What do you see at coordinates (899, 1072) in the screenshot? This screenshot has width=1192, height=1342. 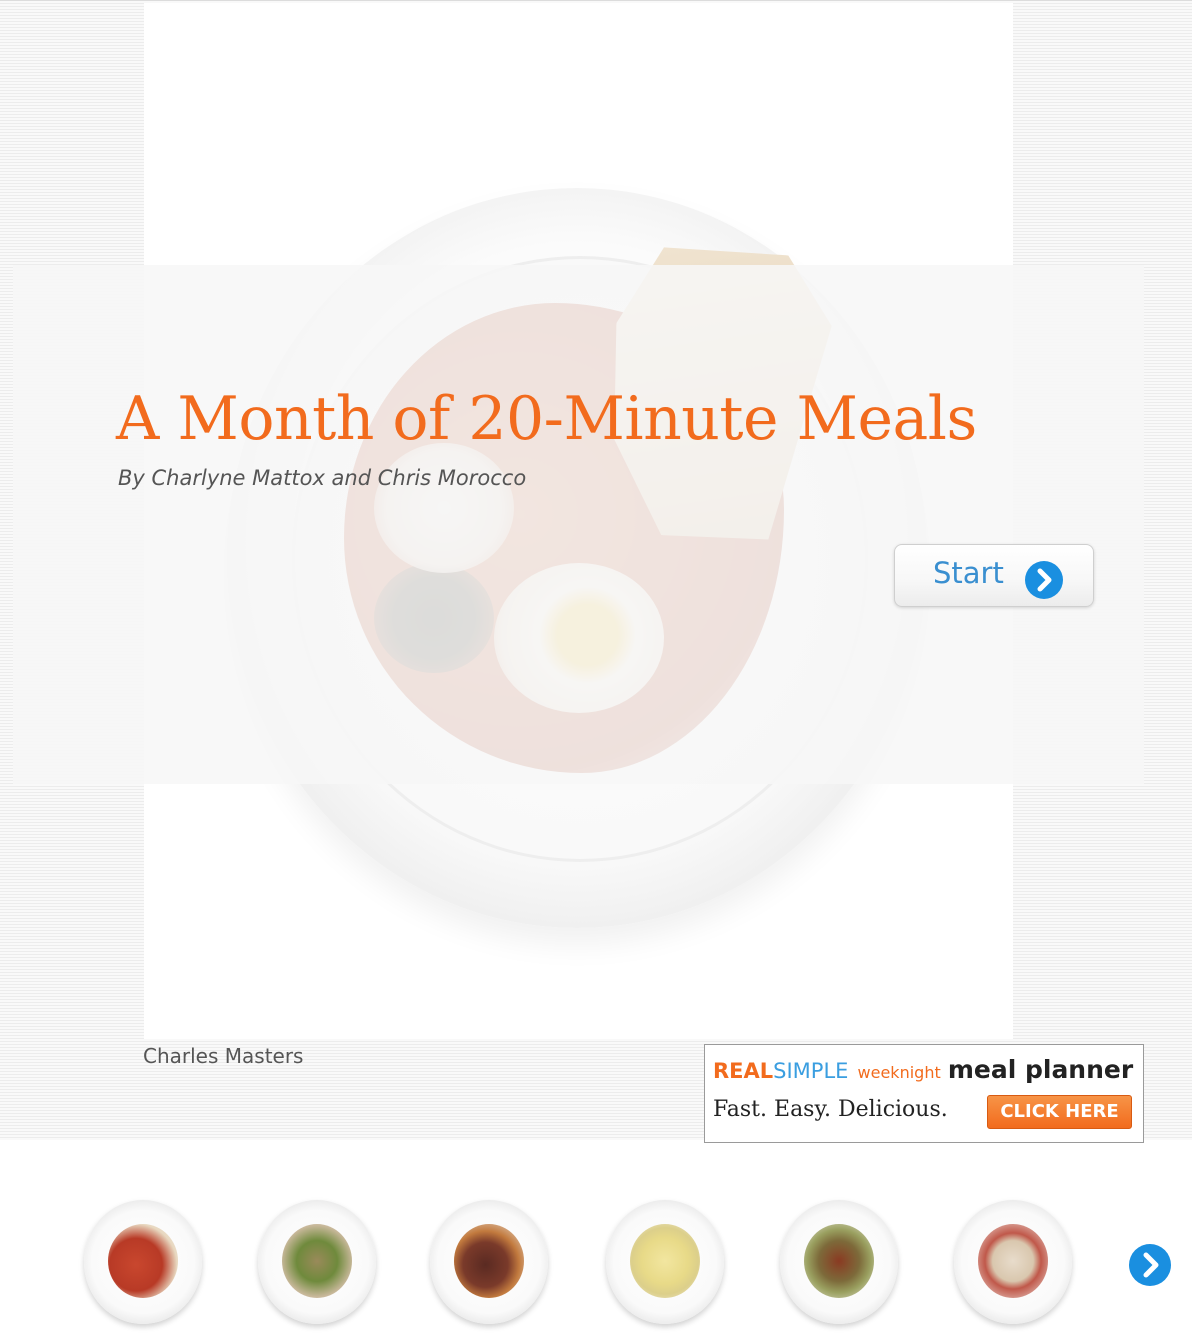 I see `ad-weeknight: weeknight` at bounding box center [899, 1072].